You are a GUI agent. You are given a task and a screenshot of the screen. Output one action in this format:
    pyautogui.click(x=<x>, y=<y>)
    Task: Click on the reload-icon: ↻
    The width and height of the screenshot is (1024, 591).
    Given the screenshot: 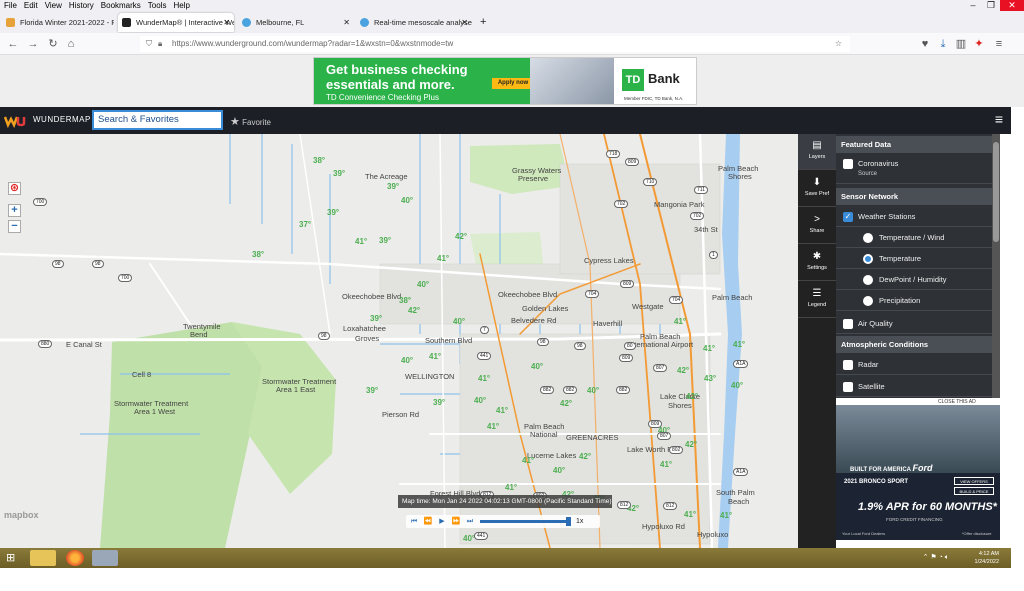 What is the action you would take?
    pyautogui.click(x=53, y=44)
    